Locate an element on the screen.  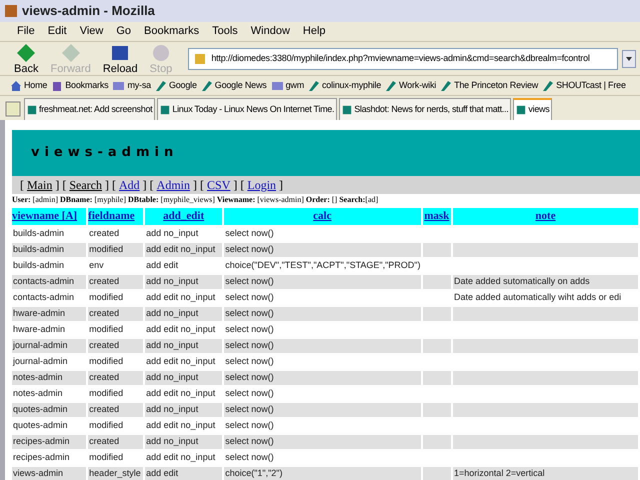
window-title: views-admin - Mozilla is located at coordinates (88, 11).